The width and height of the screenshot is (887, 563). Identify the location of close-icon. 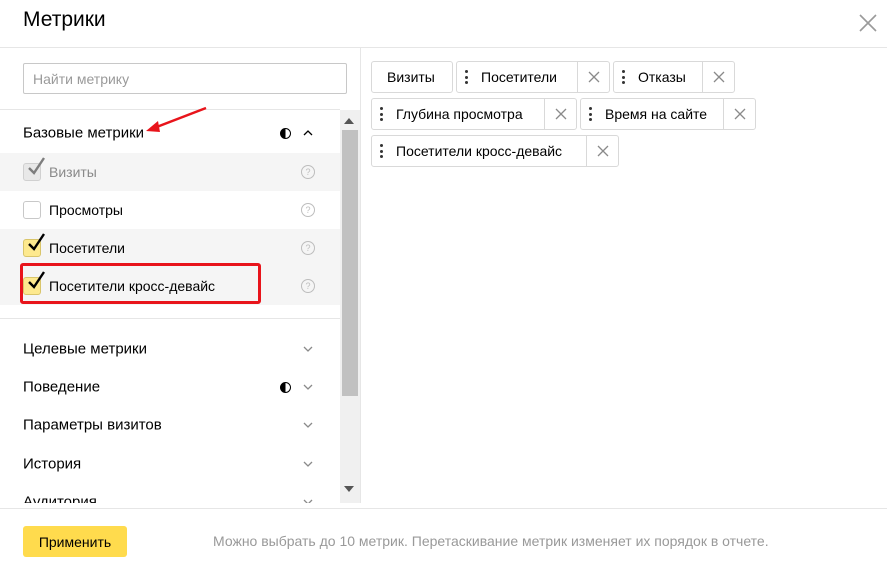
(868, 23).